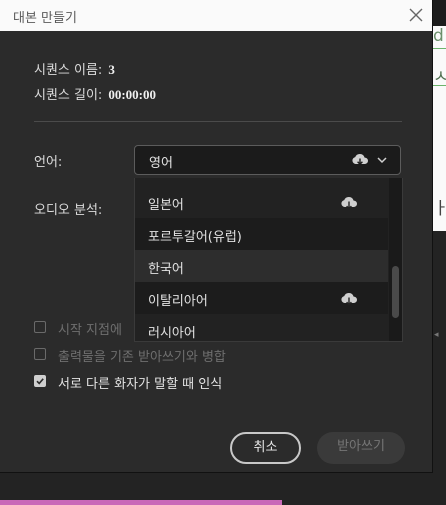 The width and height of the screenshot is (446, 505). What do you see at coordinates (195, 237) in the screenshot?
I see `list-item-label: 포르투갈어(유럽)` at bounding box center [195, 237].